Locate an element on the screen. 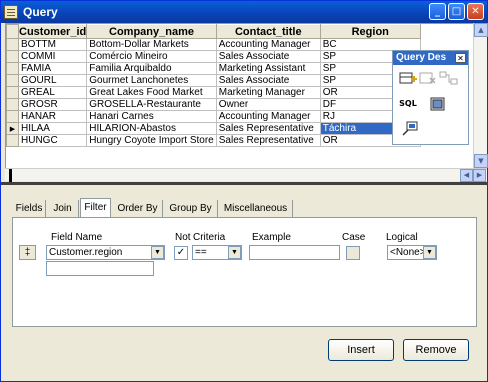  title-bar: Query _ □ ✕ is located at coordinates (244, 12).